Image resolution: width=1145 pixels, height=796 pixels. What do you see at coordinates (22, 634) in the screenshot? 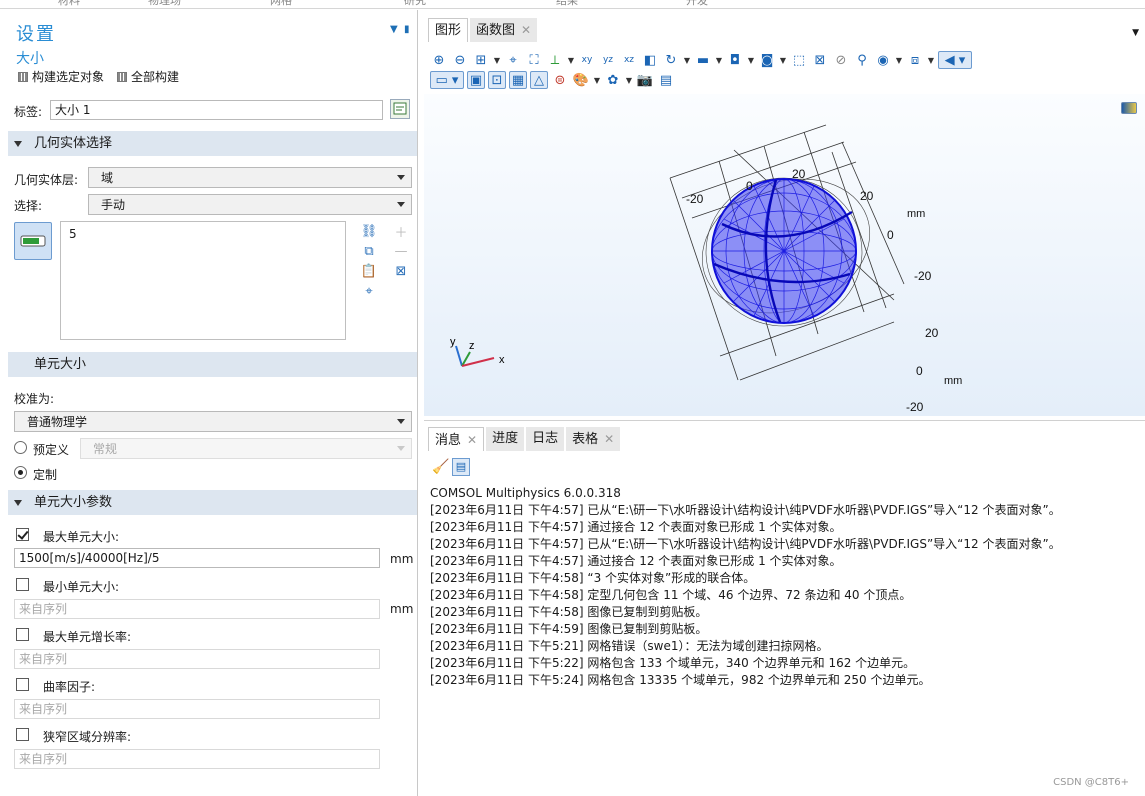
I see `max-growth-checkbox` at bounding box center [22, 634].